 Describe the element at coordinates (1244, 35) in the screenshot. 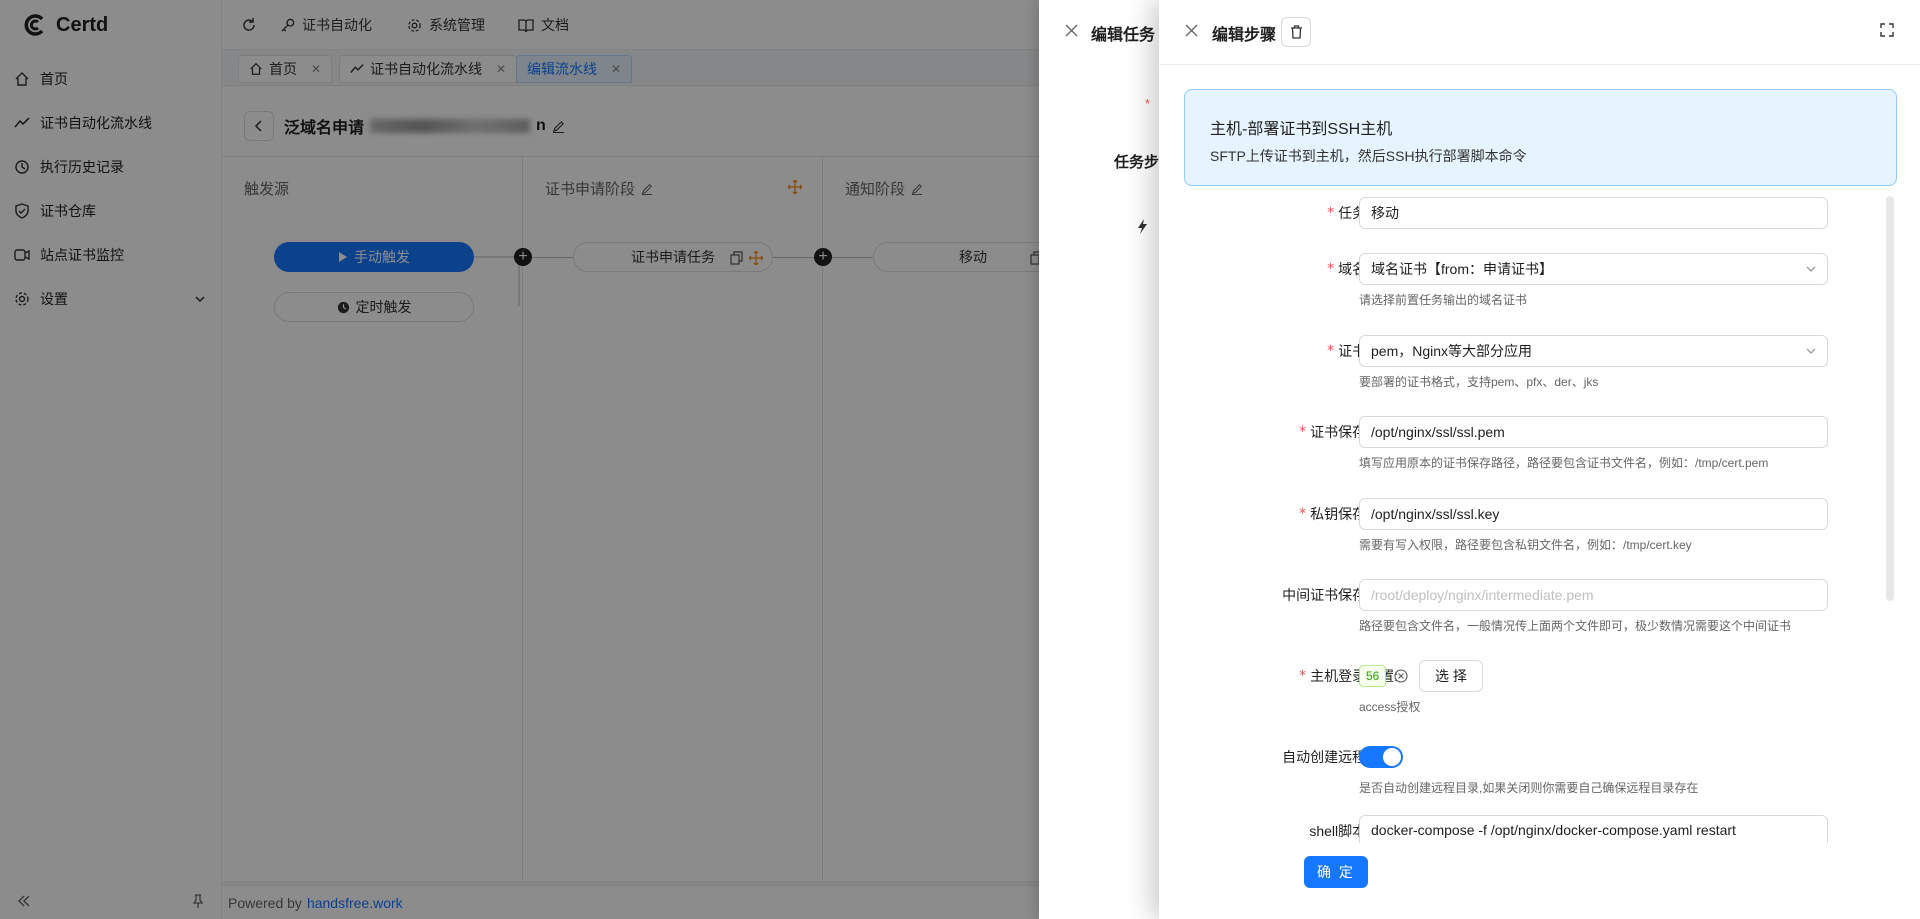

I see `drawer-title: 编辑步骤` at that location.